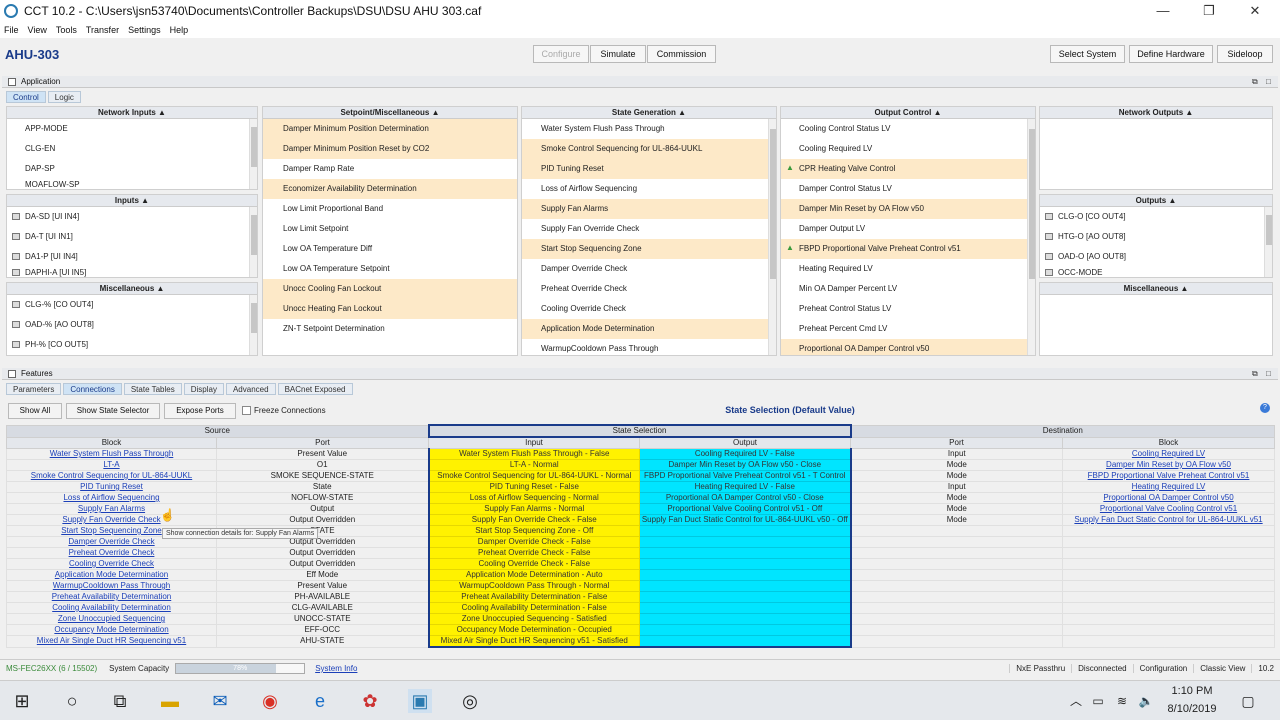 This screenshot has width=1280, height=720. Describe the element at coordinates (132, 345) in the screenshot. I see `list-item: PH-% [CO OUT5]` at that location.